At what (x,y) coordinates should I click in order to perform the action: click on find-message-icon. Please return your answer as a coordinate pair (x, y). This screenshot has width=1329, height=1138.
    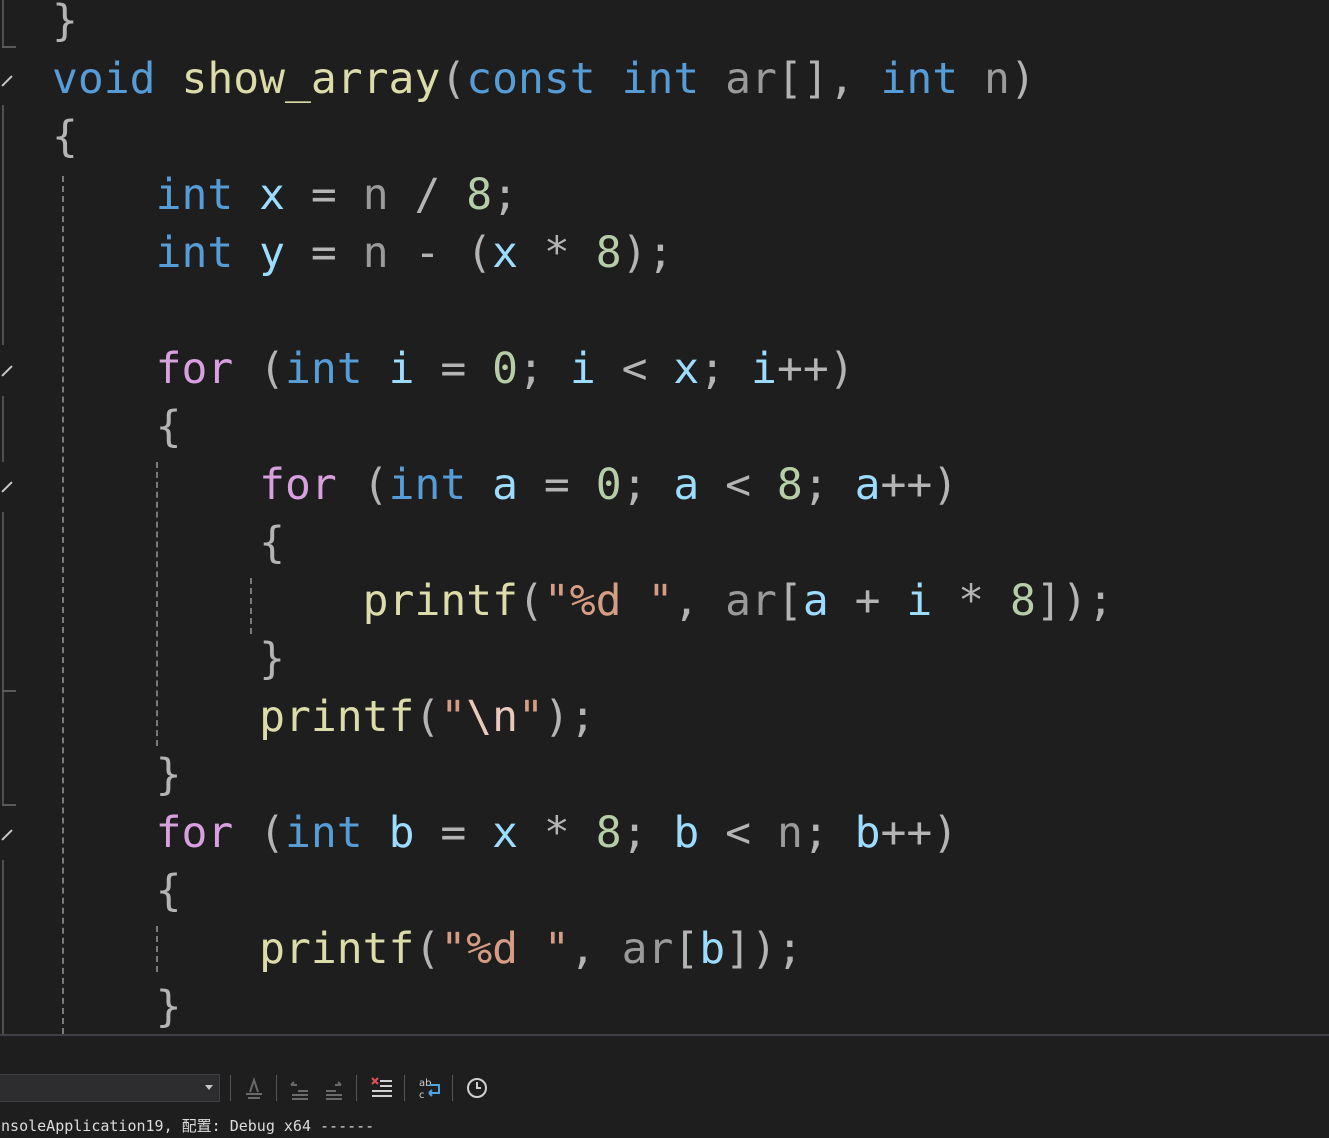
    Looking at the image, I should click on (254, 1088).